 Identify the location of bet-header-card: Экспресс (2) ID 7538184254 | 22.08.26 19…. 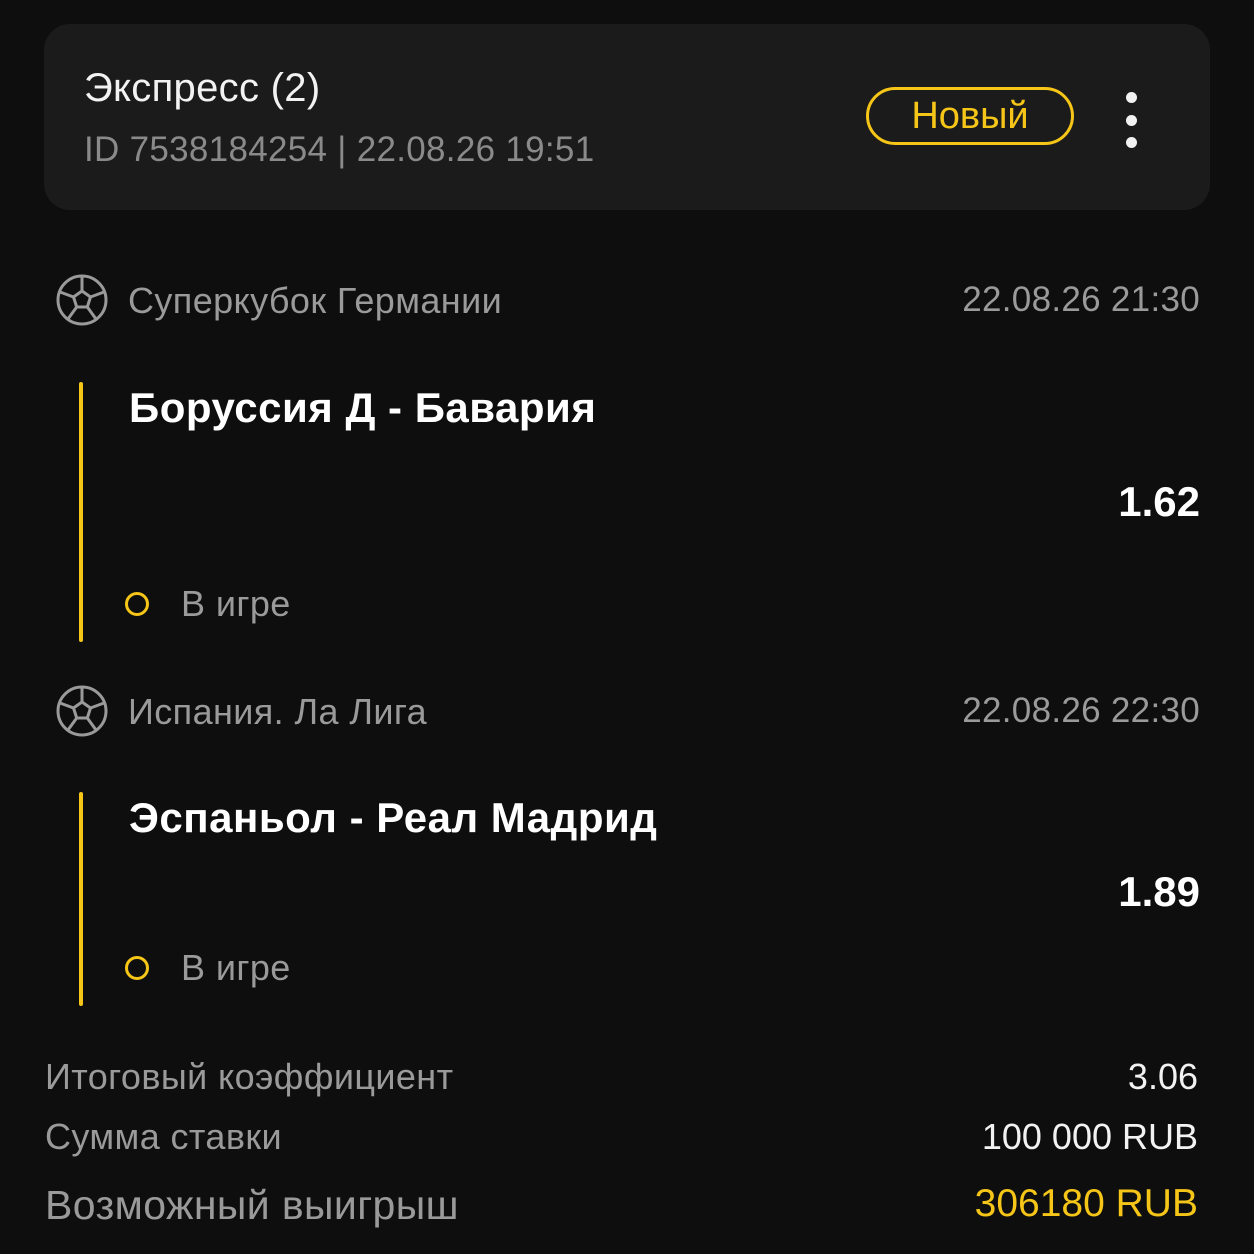
(627, 117).